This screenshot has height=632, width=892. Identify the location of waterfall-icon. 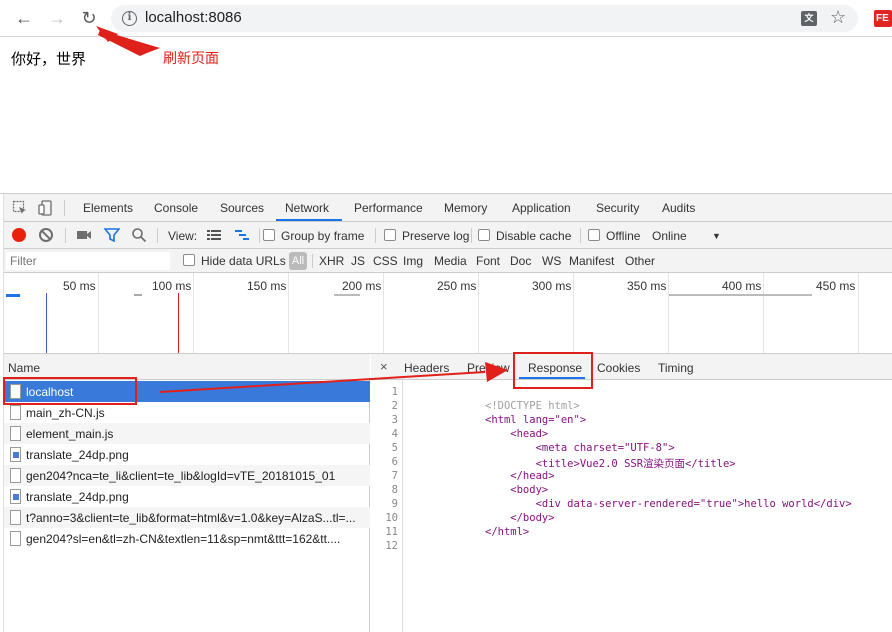
(242, 235).